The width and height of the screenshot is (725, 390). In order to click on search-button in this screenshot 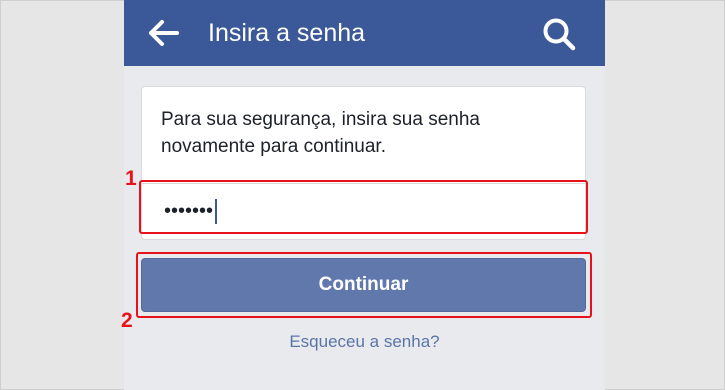, I will do `click(560, 35)`.